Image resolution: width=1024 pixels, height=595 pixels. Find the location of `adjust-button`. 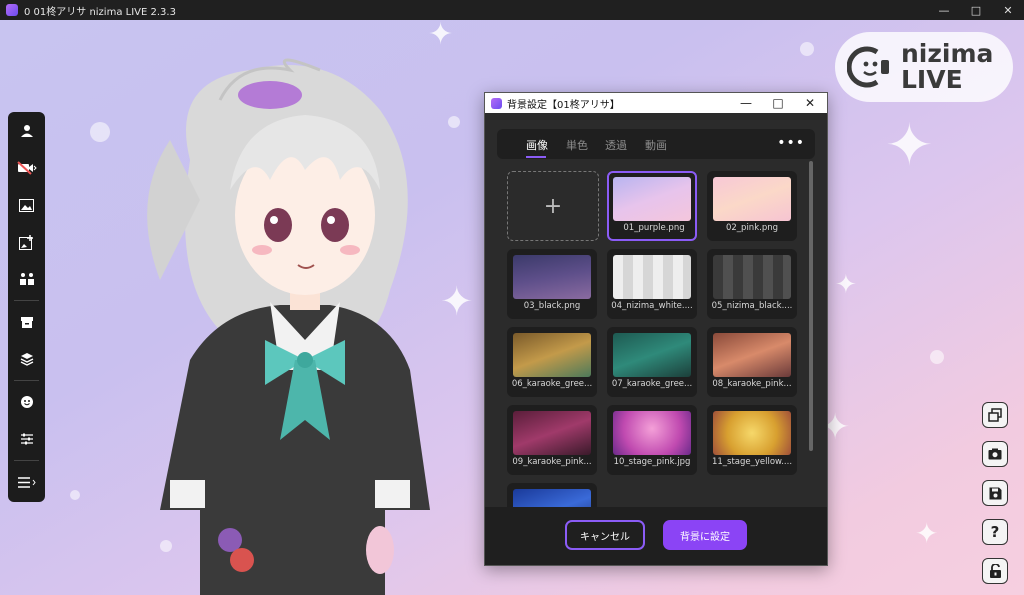

adjust-button is located at coordinates (26, 439).